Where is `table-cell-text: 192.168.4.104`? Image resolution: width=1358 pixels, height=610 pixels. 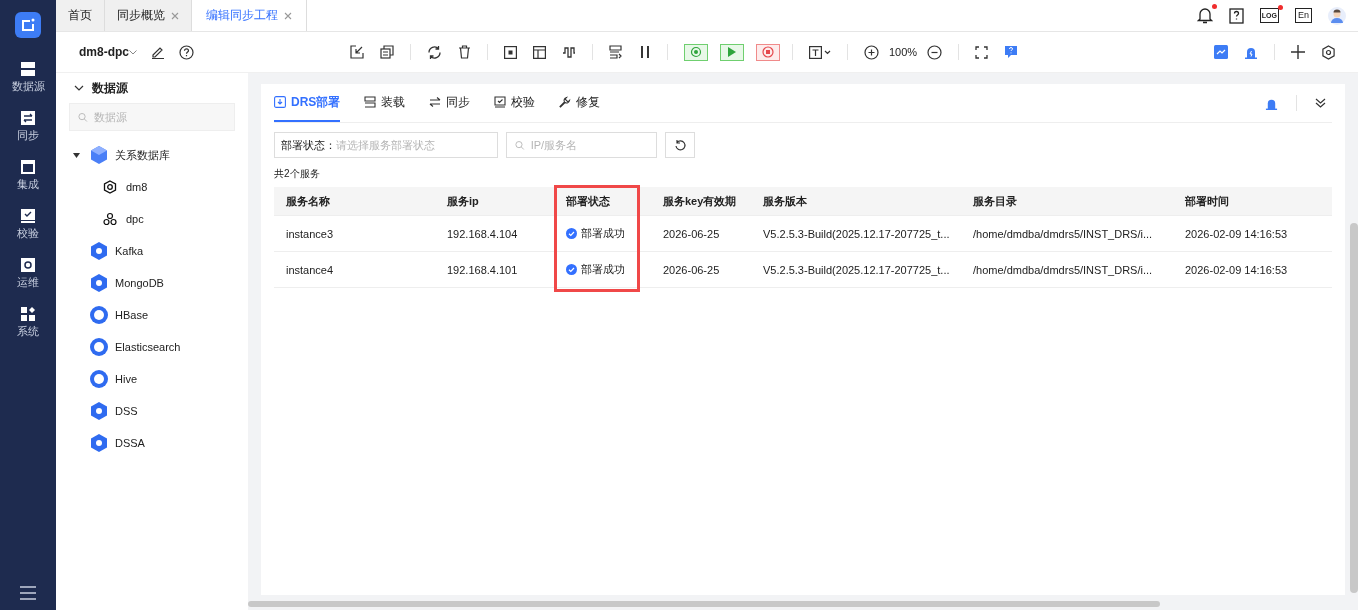
table-cell-text: 192.168.4.104 is located at coordinates (482, 233).